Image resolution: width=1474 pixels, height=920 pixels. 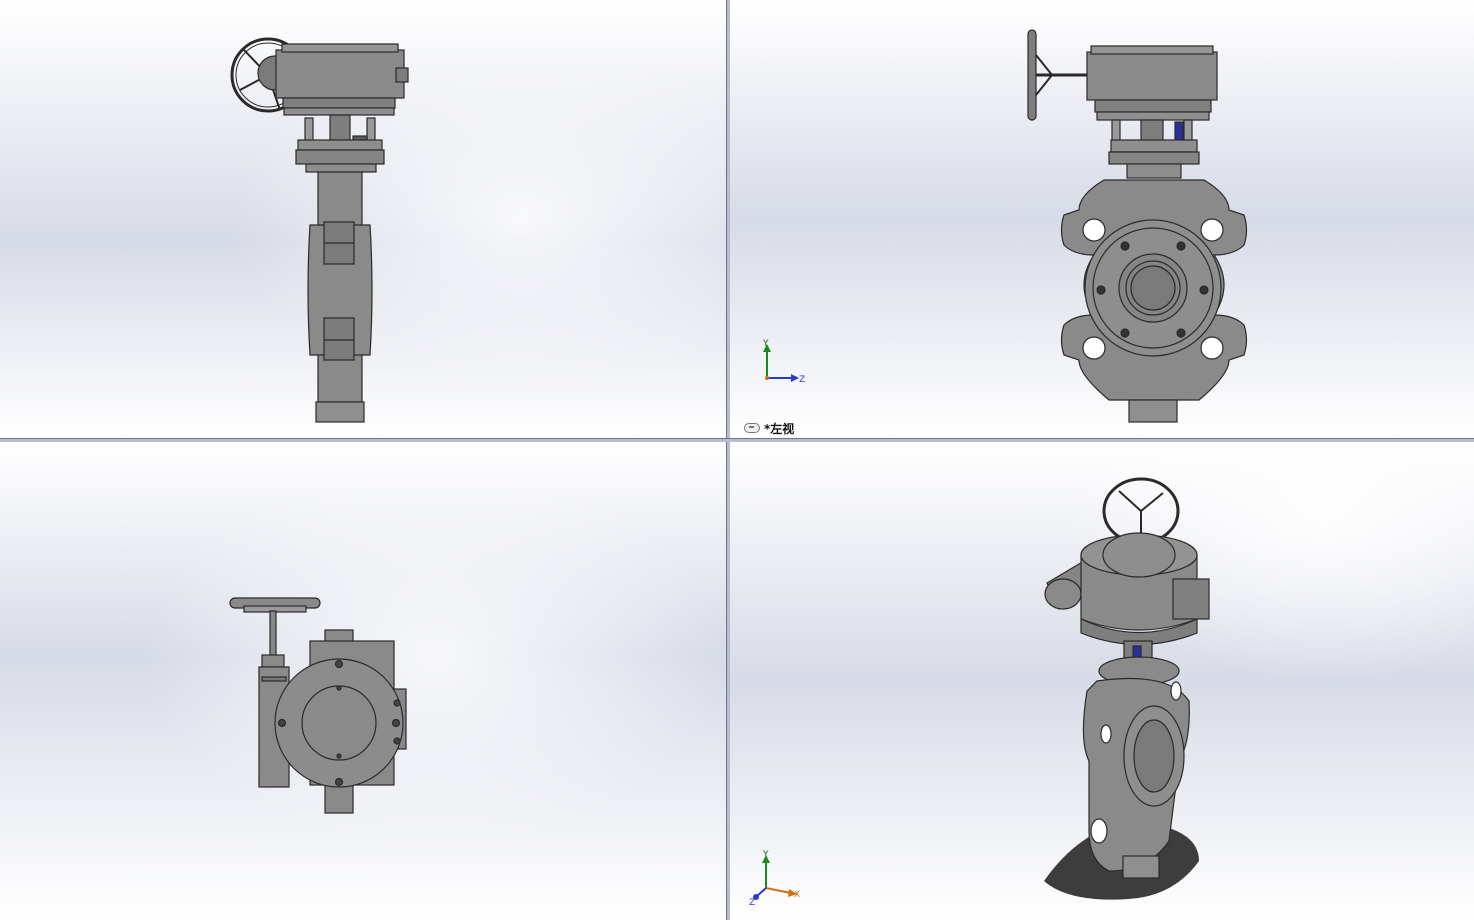 What do you see at coordinates (752, 428) in the screenshot?
I see `link-icon` at bounding box center [752, 428].